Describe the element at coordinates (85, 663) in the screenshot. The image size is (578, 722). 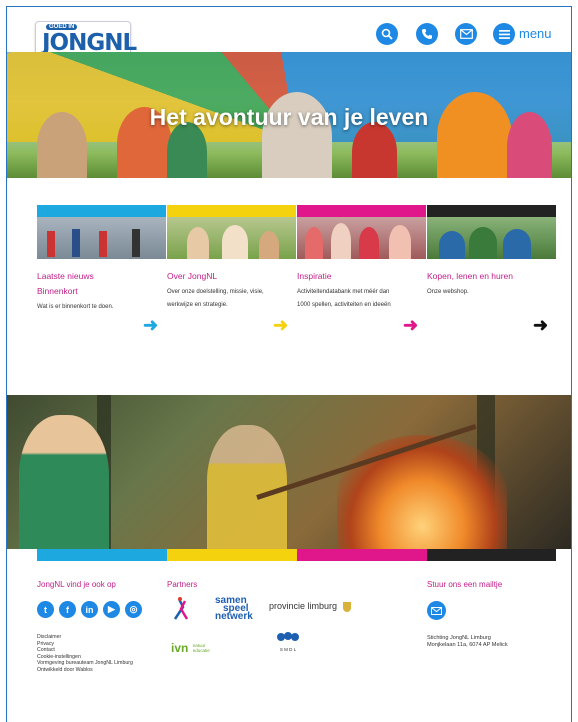
I see `footer-link-vormgeving: Vormgeving bureauteam JongNL Limburg` at that location.